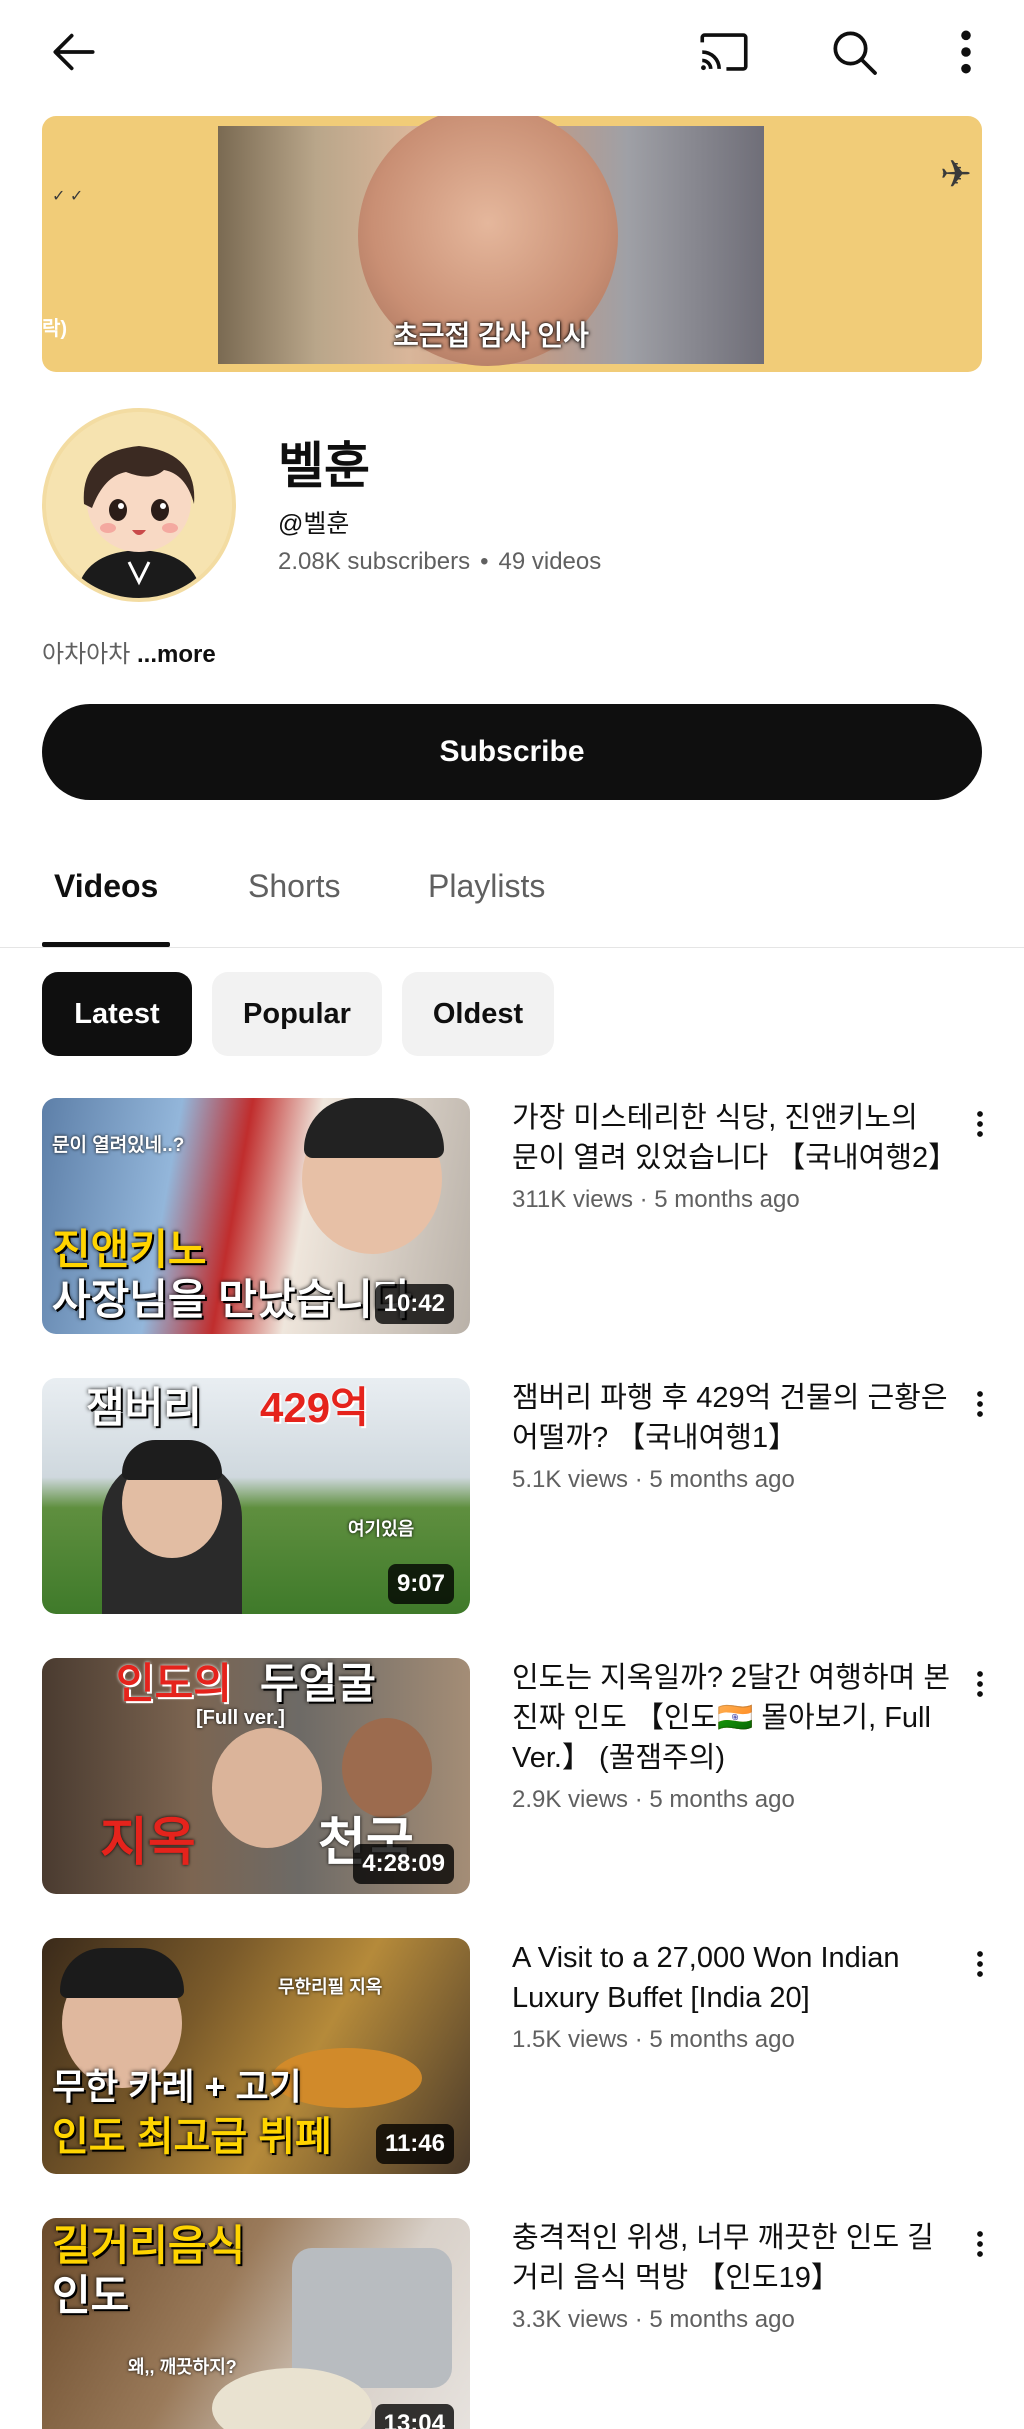 The image size is (1024, 2429). I want to click on thumb-text-top: 문이 열려있네..?, so click(118, 1145).